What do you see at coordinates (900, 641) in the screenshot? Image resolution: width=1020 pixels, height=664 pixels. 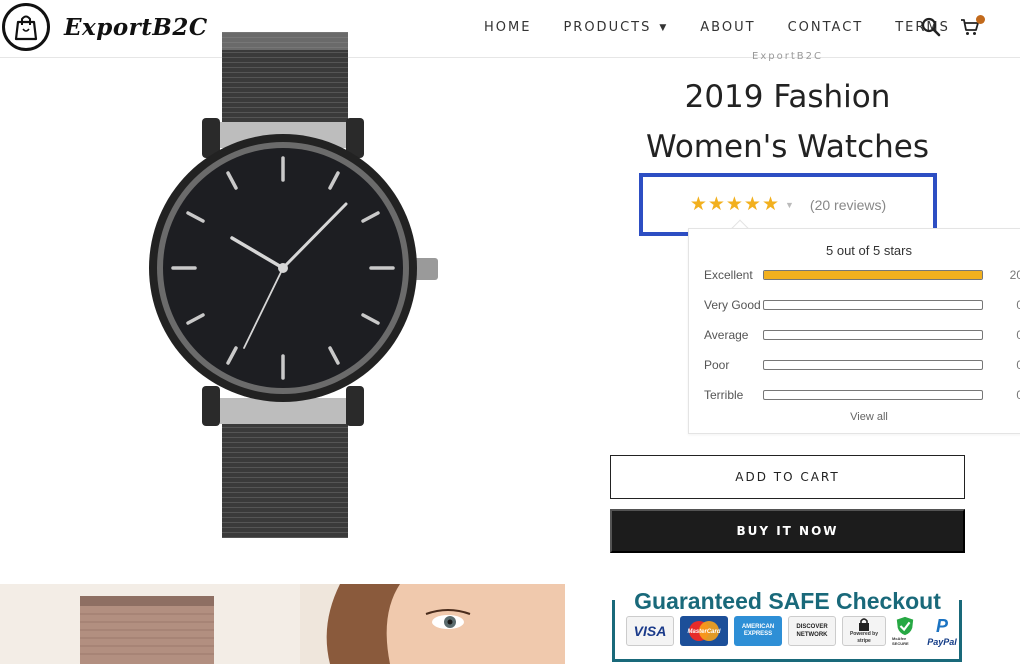 I see `mcafee-text: McAfee SECURE` at bounding box center [900, 641].